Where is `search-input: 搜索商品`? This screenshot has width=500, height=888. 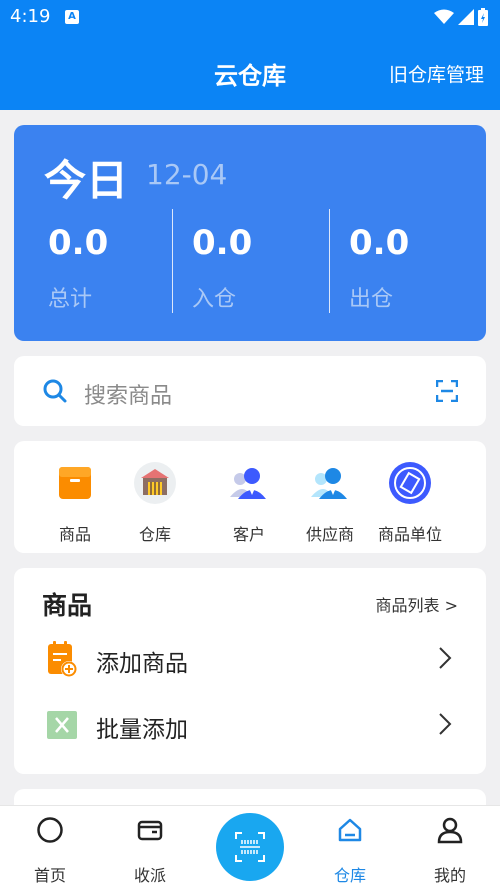
search-input: 搜索商品 is located at coordinates (128, 394).